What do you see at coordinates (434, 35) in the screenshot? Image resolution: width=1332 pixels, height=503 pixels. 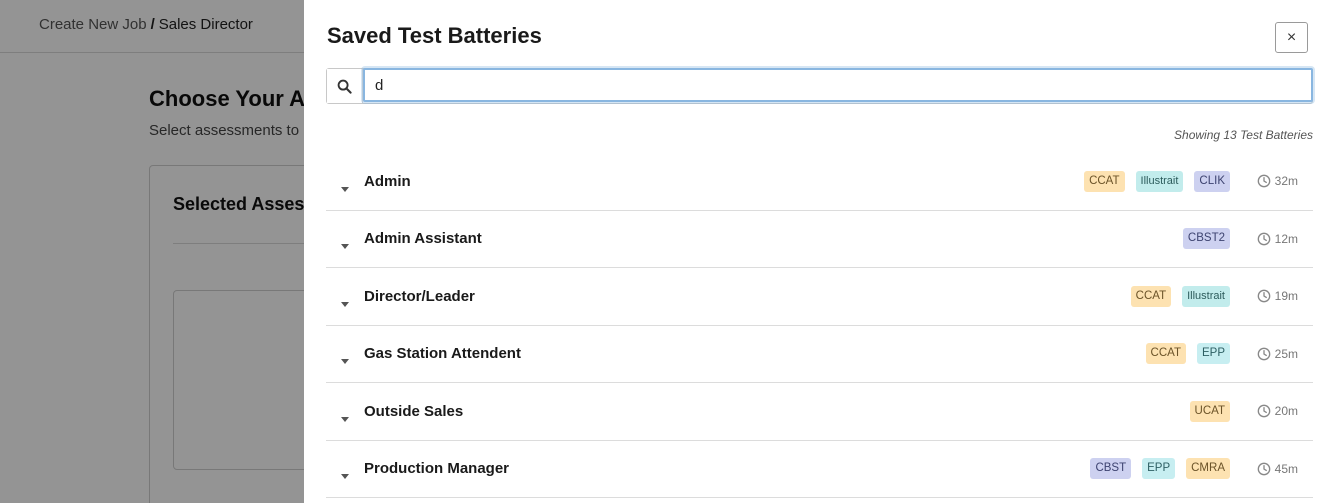 I see `drawer-title: Saved Test Batteries` at bounding box center [434, 35].